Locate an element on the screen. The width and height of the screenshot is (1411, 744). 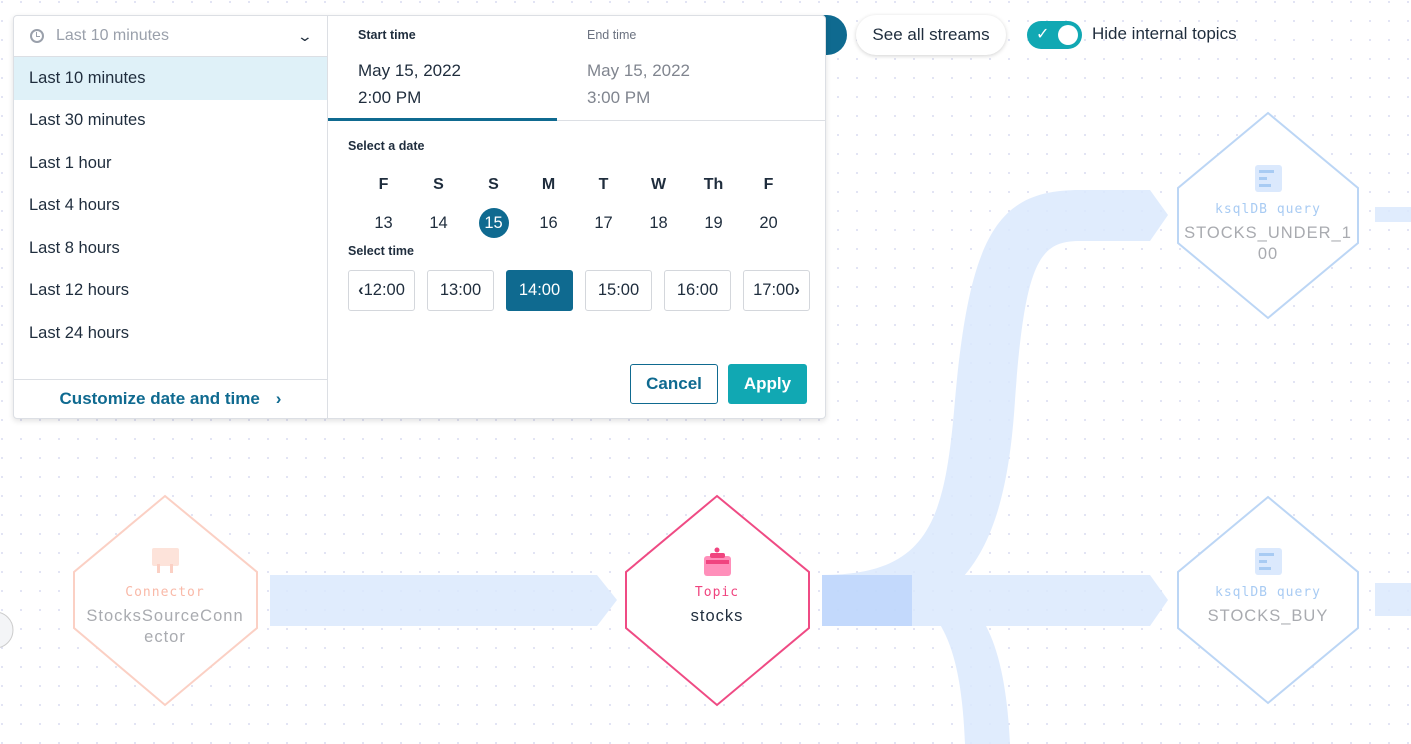
chevron-down-icon: ⌄ is located at coordinates (305, 35).